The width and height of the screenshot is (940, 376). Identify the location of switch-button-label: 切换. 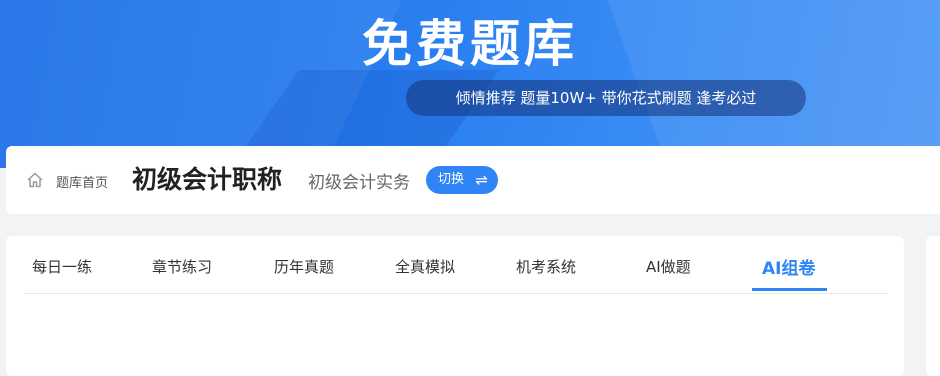
(451, 179).